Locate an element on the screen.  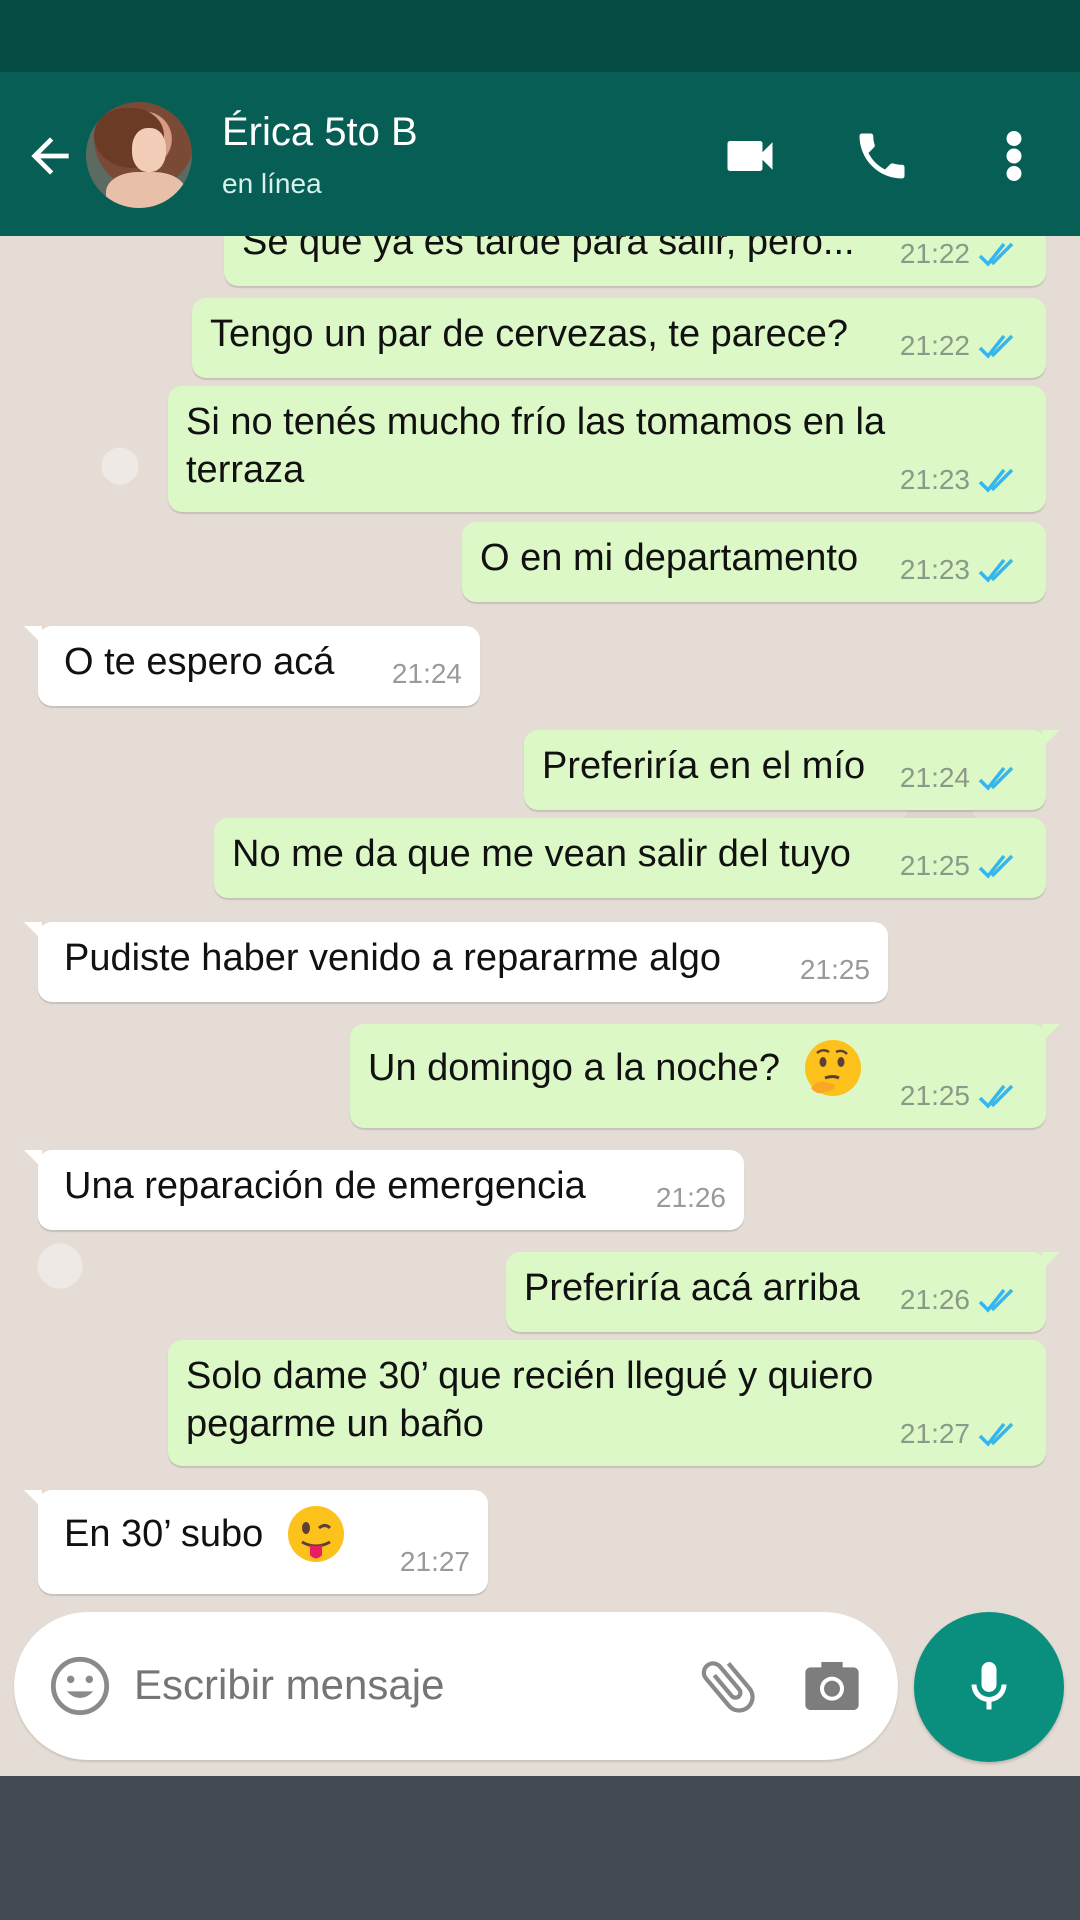
mic-button is located at coordinates (989, 1687).